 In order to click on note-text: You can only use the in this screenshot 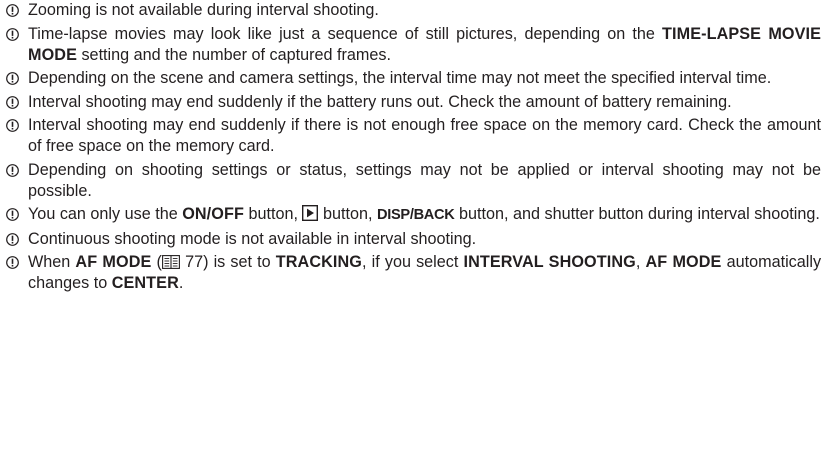, I will do `click(105, 214)`.